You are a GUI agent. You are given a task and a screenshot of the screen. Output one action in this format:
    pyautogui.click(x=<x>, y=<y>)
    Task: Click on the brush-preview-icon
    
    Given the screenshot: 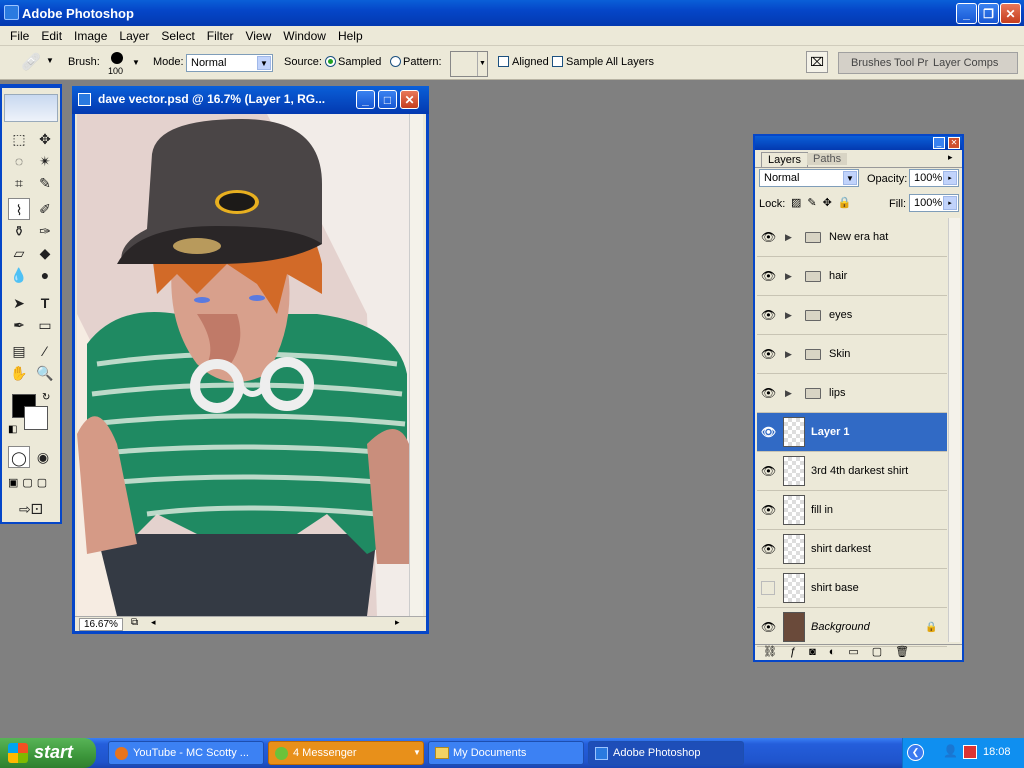 What is the action you would take?
    pyautogui.click(x=117, y=58)
    